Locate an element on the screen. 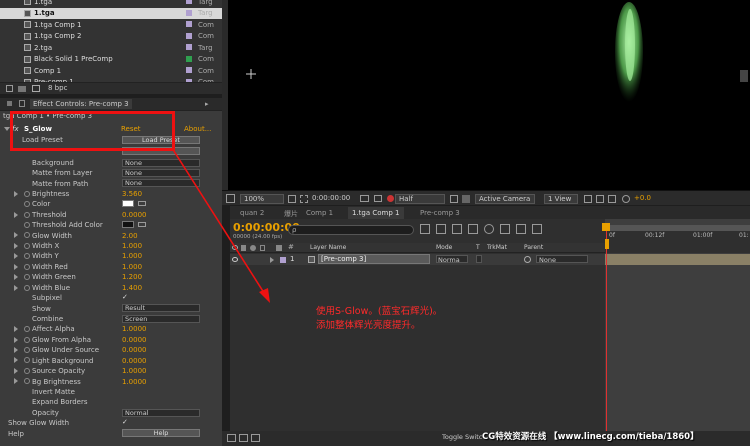 This screenshot has height=446, width=750. effect-param-dropdown: None is located at coordinates (161, 172).